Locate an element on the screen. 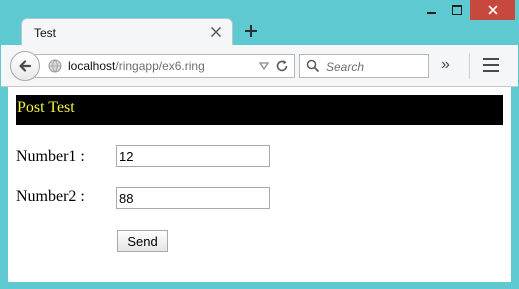  minimize-icon is located at coordinates (431, 13).